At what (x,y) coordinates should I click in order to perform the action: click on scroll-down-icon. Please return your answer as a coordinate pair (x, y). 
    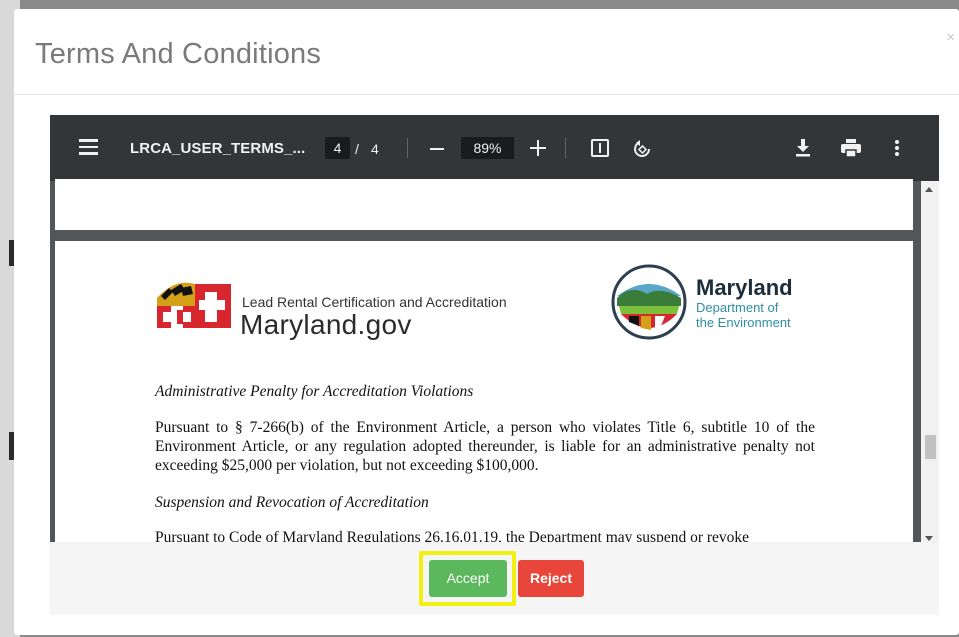
    Looking at the image, I should click on (929, 538).